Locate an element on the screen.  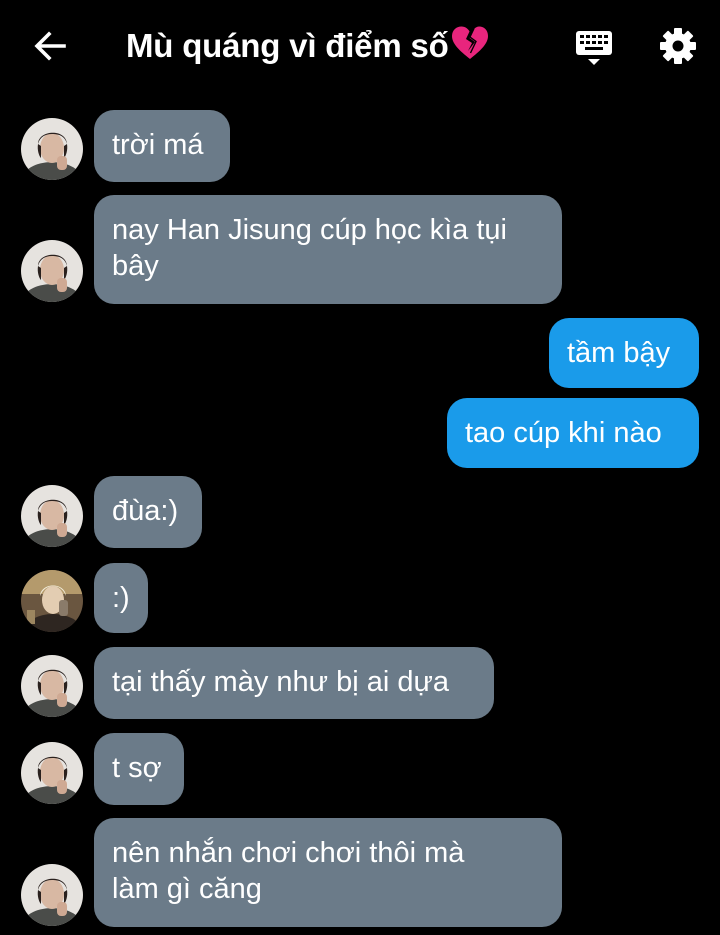
message-row: tầm bậy is located at coordinates (360, 353).